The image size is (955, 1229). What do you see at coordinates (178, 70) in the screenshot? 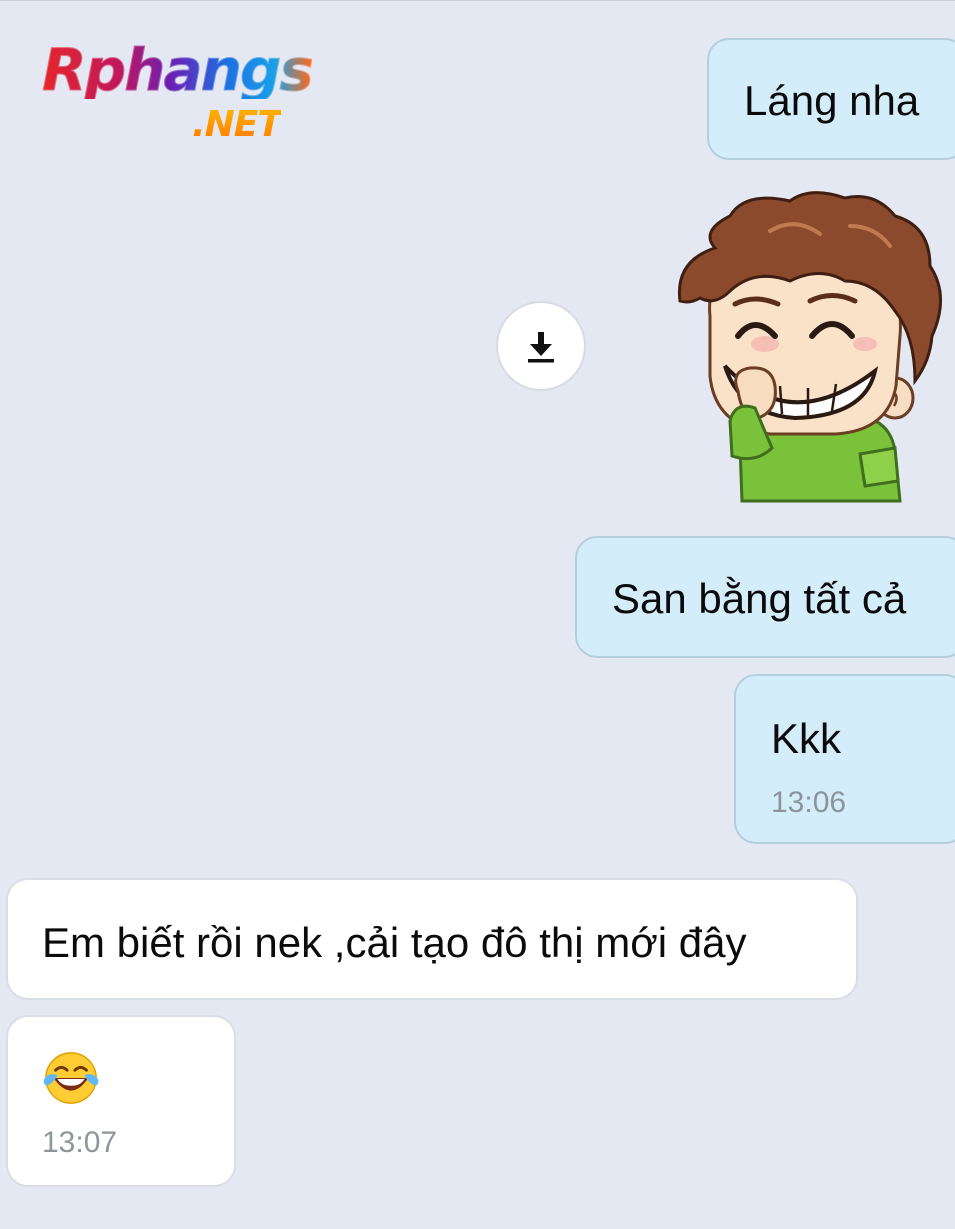
I see `logo-main-text: Rphangs` at bounding box center [178, 70].